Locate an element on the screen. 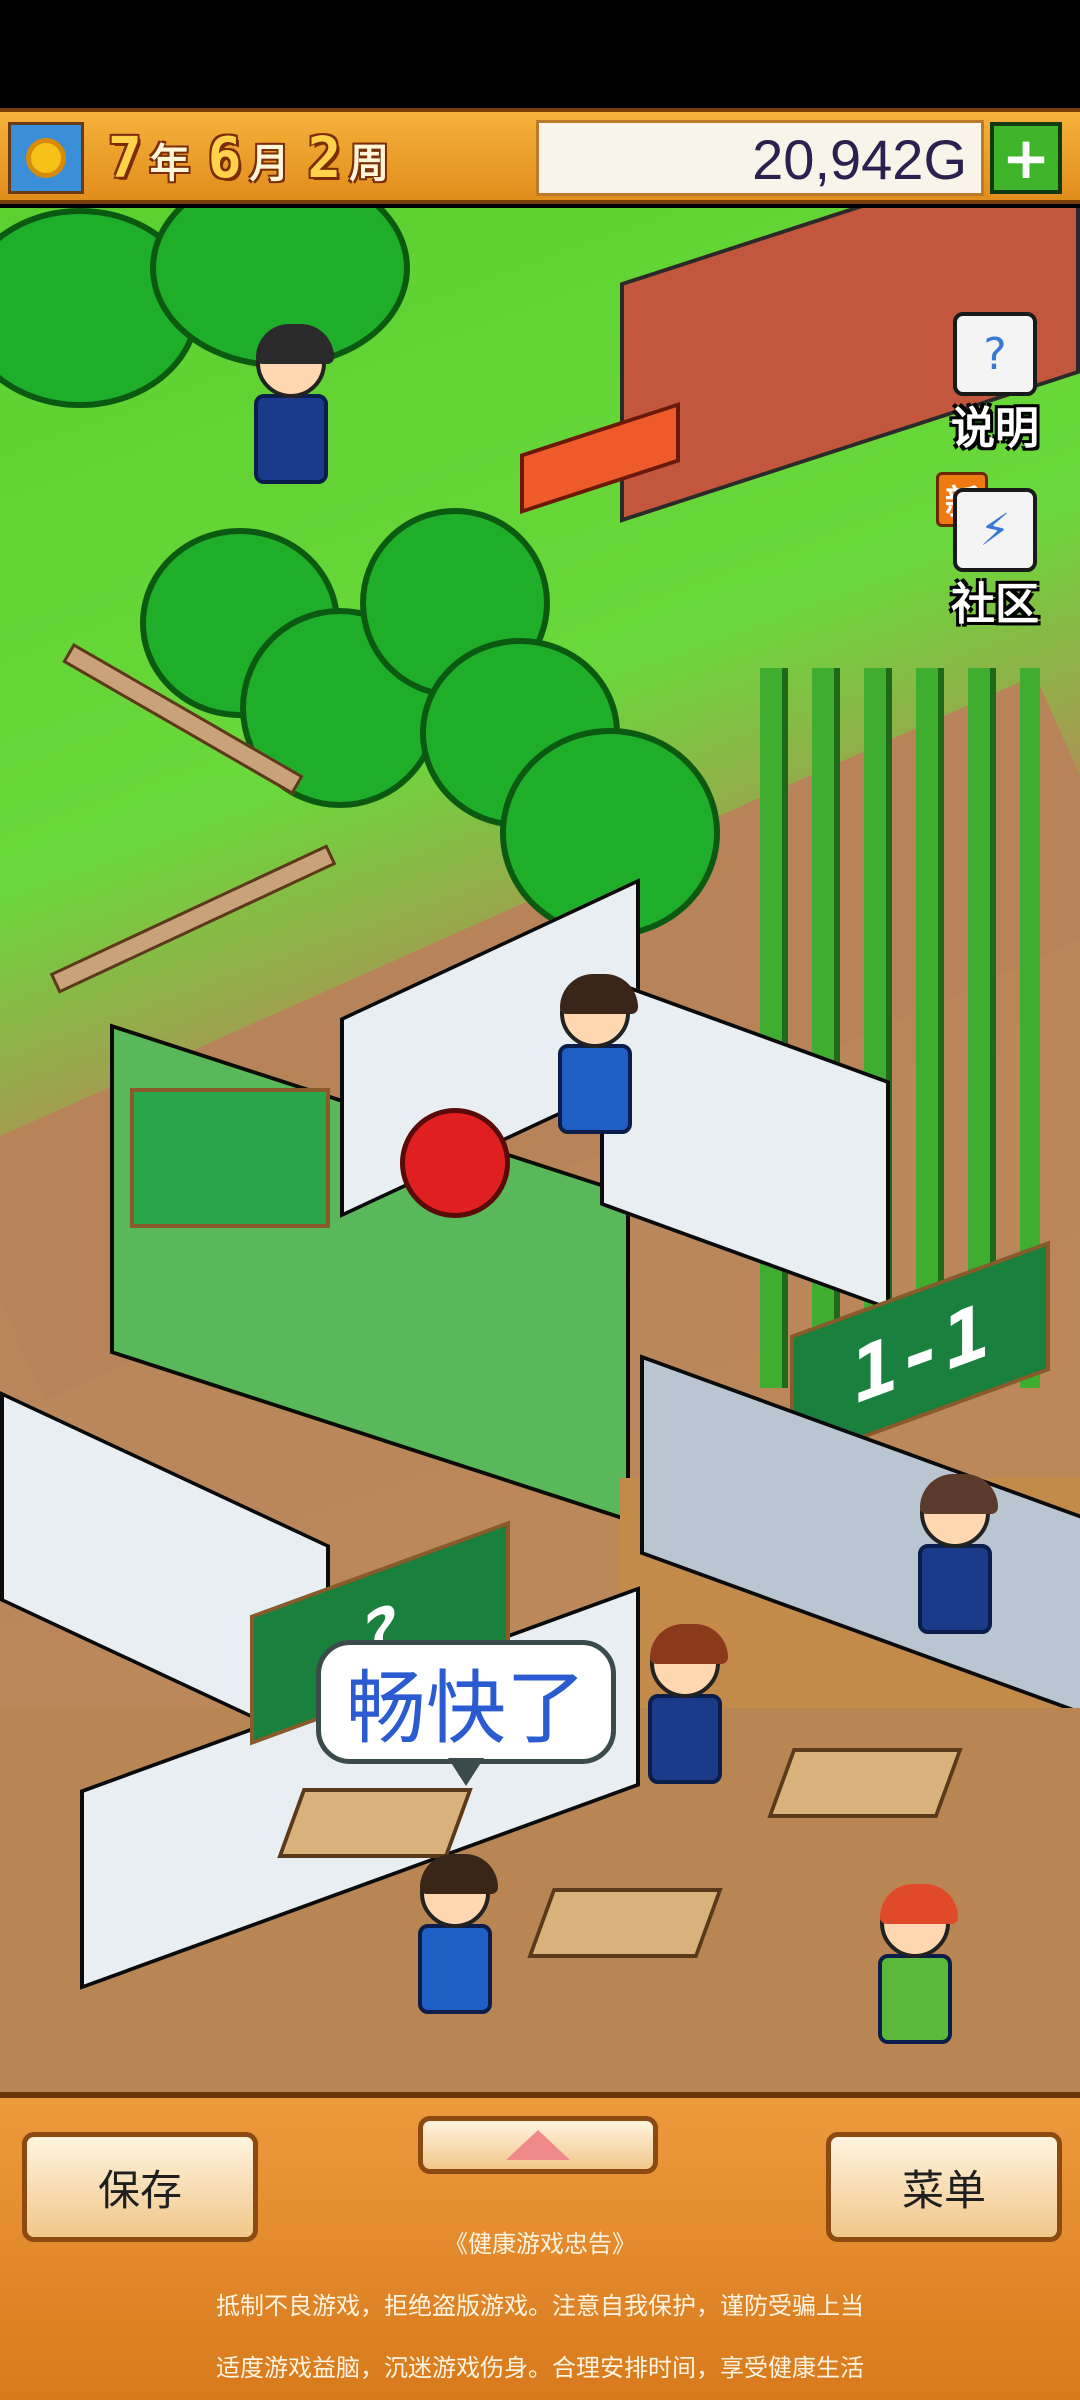  money-display: 20,942G is located at coordinates (760, 158).